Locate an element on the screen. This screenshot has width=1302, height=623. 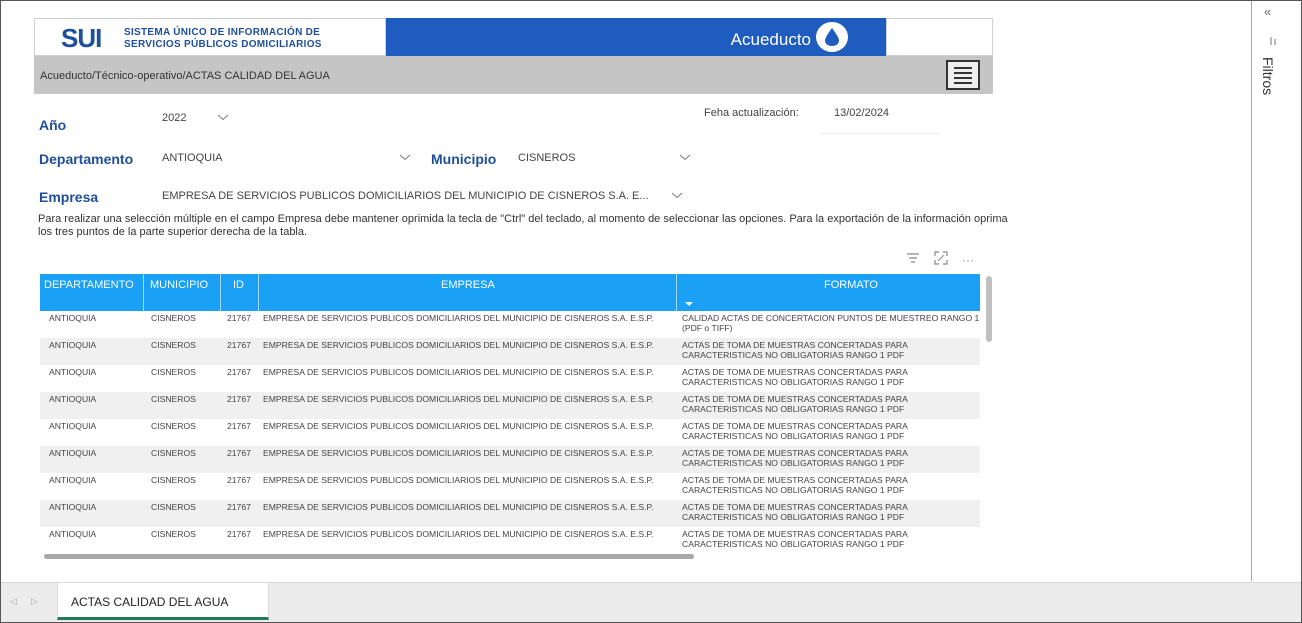
horizontal-scrollbar-thumb is located at coordinates (369, 556).